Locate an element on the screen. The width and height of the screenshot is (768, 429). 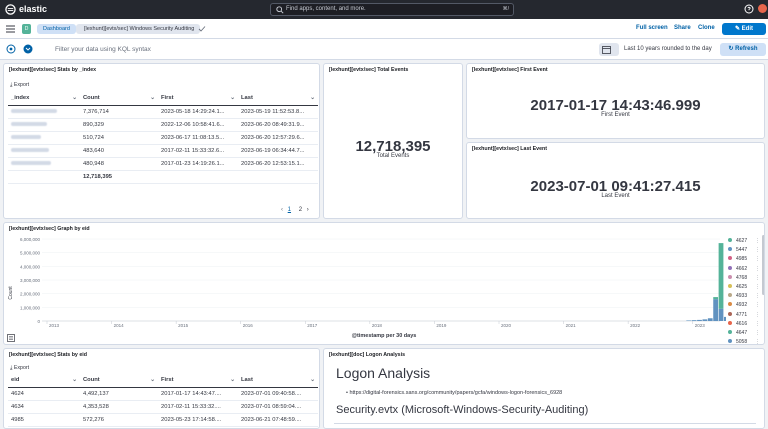
legend-item: 5447 ⋮ is located at coordinates (745, 251).